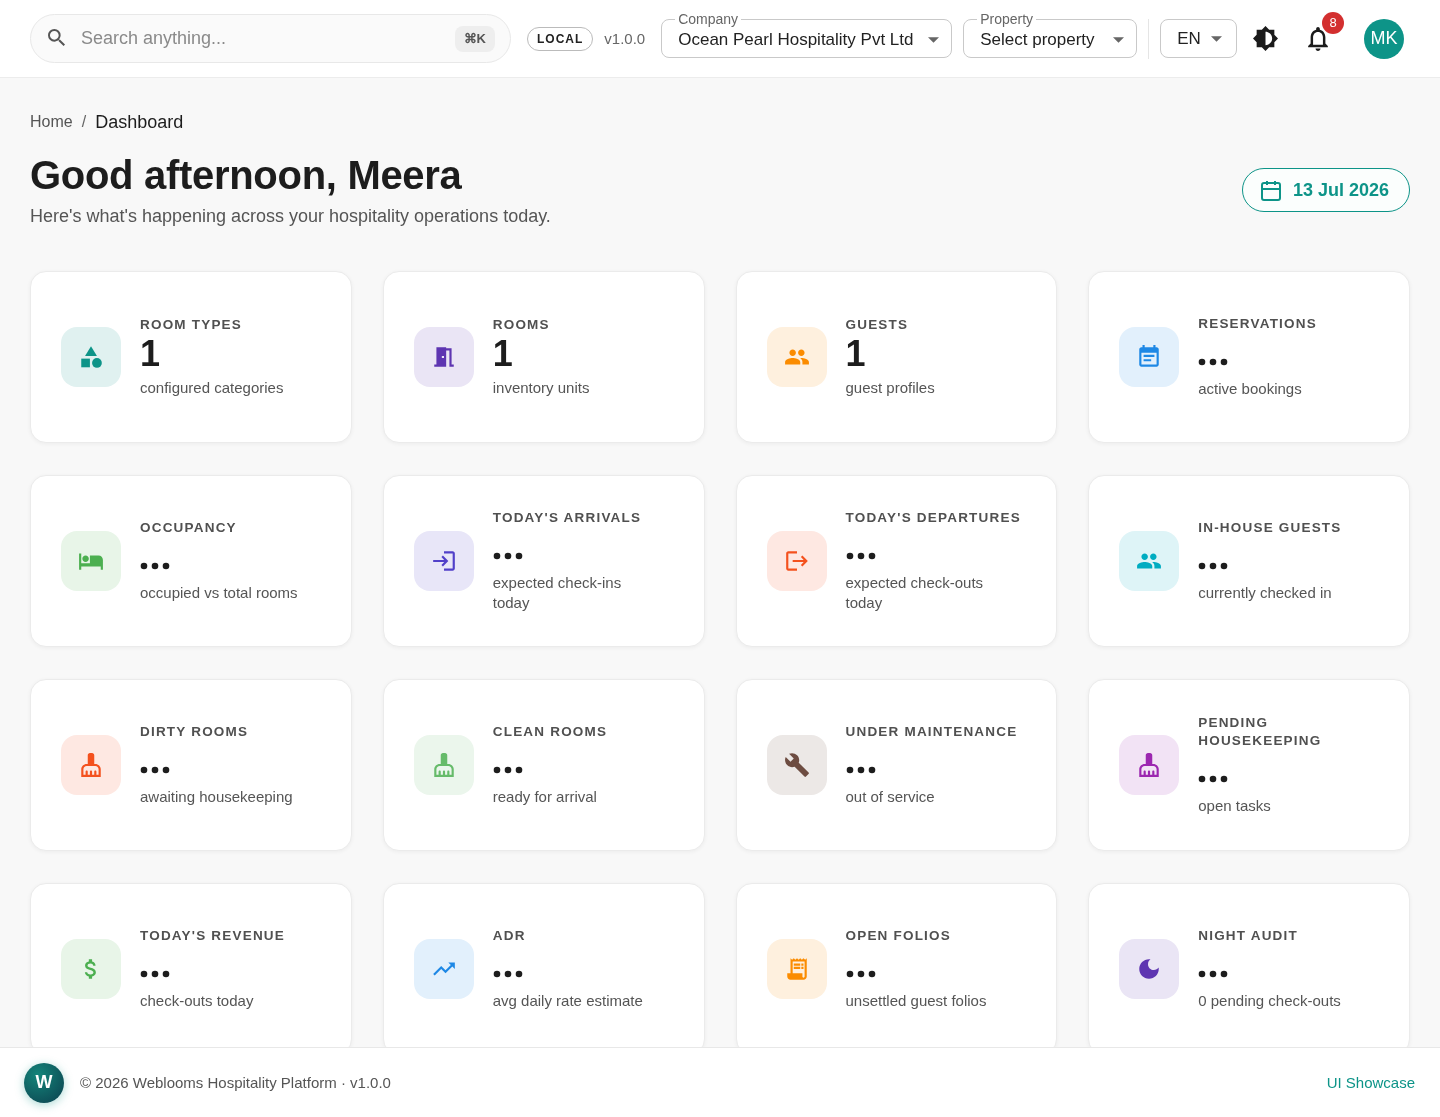  Describe the element at coordinates (189, 528) in the screenshot. I see `card-label: OCCUPANCY` at that location.